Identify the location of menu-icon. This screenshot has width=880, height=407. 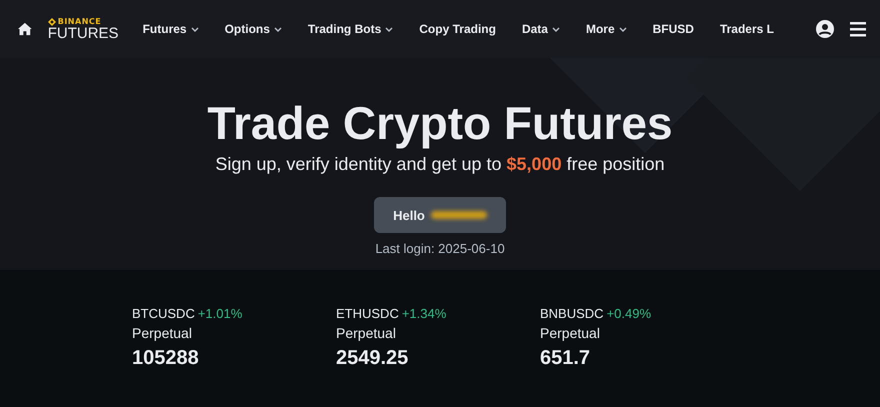
(858, 29).